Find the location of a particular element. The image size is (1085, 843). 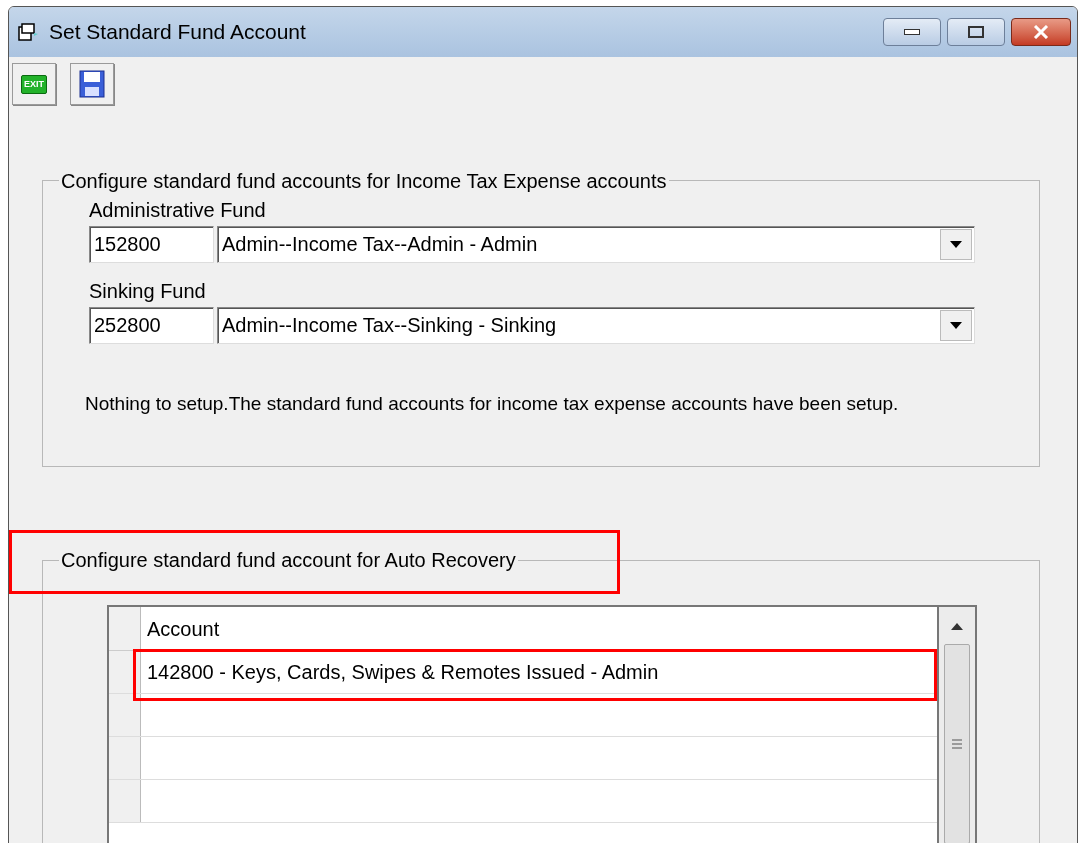

account-dropdown: Admin--Income Tax--Sinking - Sinking is located at coordinates (596, 325).